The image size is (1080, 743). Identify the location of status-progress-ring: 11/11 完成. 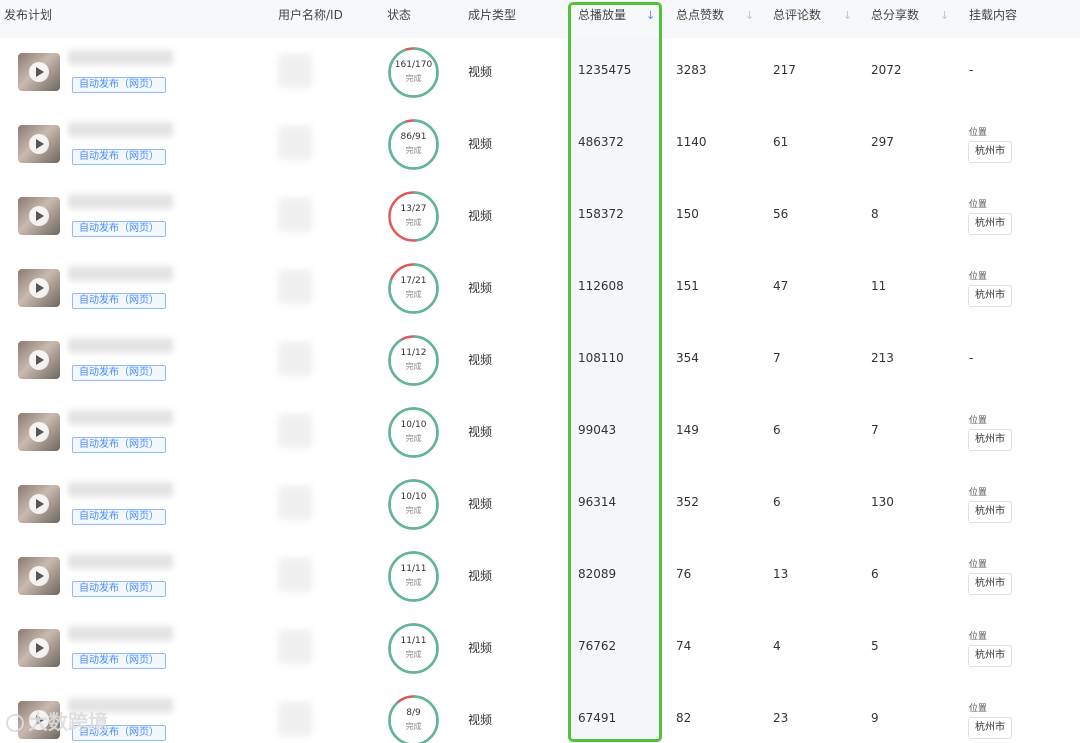
(413, 648).